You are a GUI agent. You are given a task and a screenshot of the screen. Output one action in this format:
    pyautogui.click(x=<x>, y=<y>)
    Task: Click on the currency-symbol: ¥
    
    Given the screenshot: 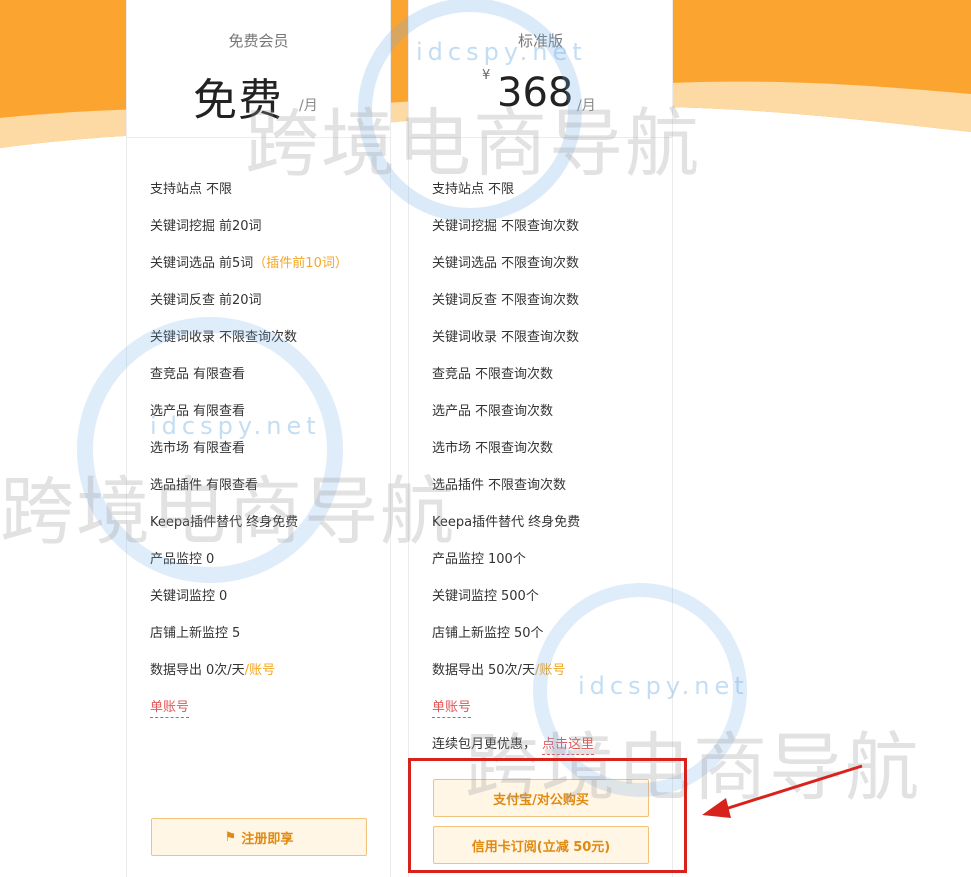 What is the action you would take?
    pyautogui.click(x=486, y=75)
    